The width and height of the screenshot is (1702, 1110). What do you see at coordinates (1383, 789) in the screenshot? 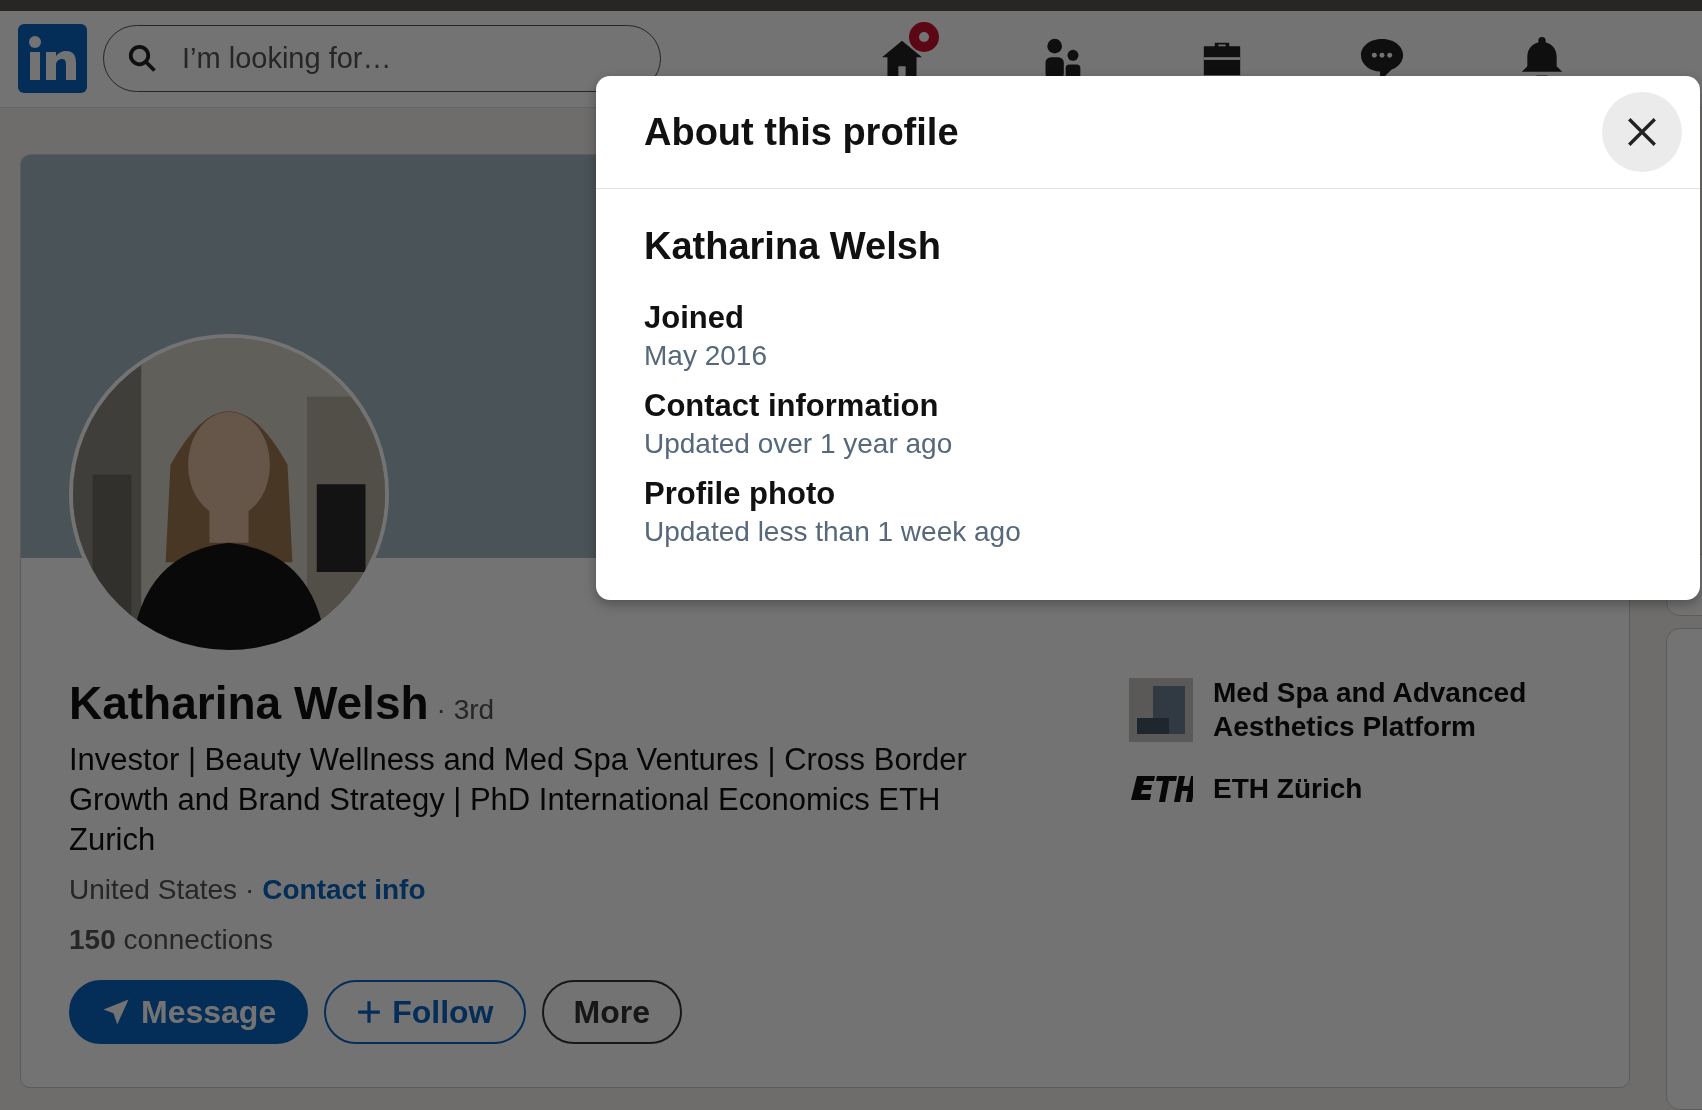
I see `organization-name: ETH Zürich` at bounding box center [1383, 789].